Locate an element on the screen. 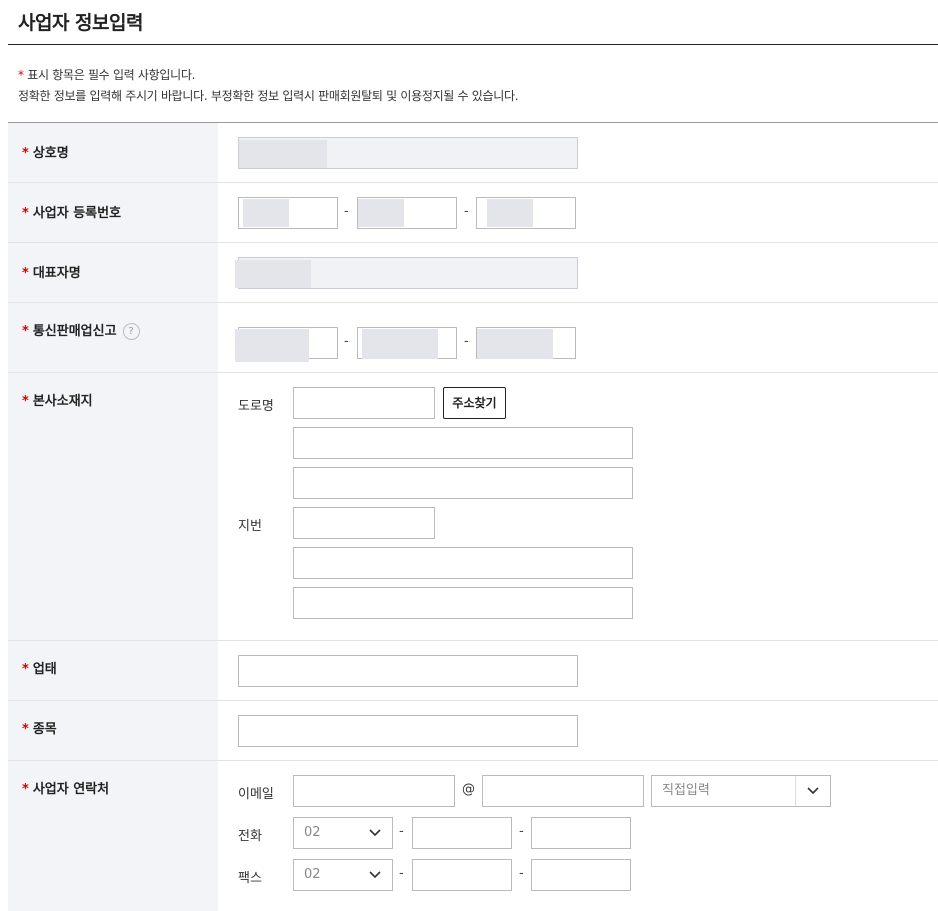 The image size is (938, 911). business-name-input is located at coordinates (408, 153).